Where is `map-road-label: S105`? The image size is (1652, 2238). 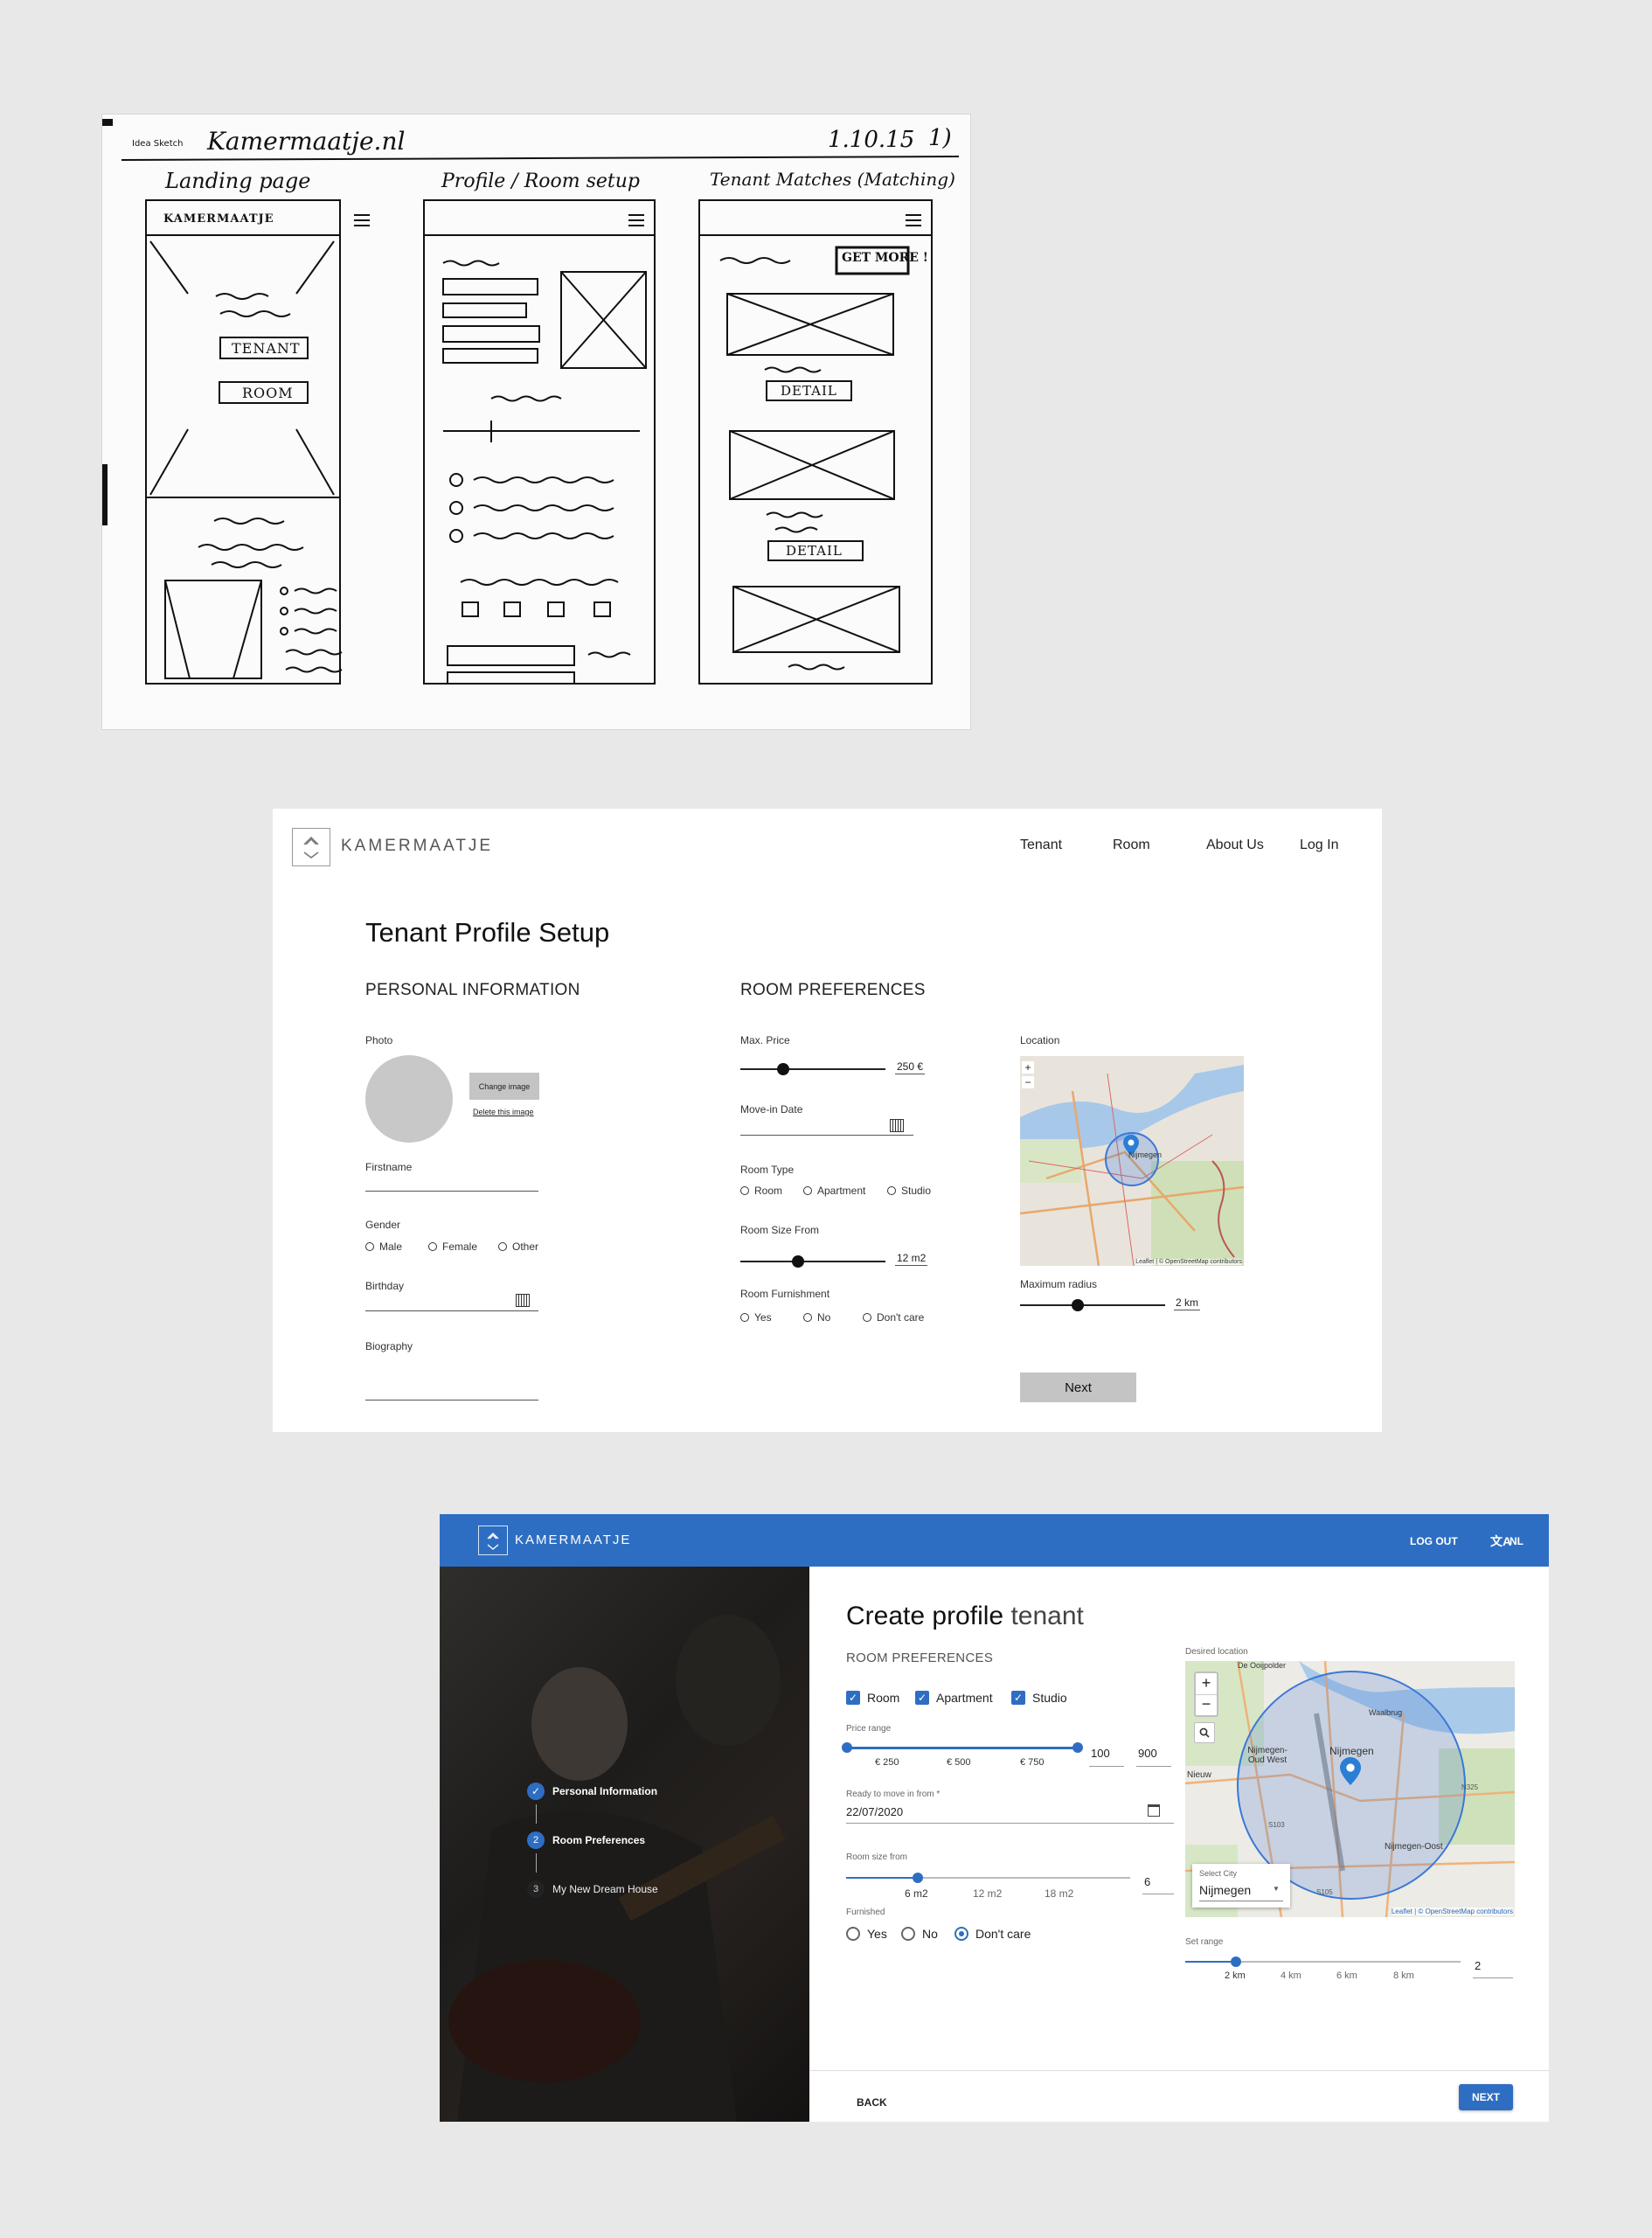 map-road-label: S105 is located at coordinates (1325, 1892).